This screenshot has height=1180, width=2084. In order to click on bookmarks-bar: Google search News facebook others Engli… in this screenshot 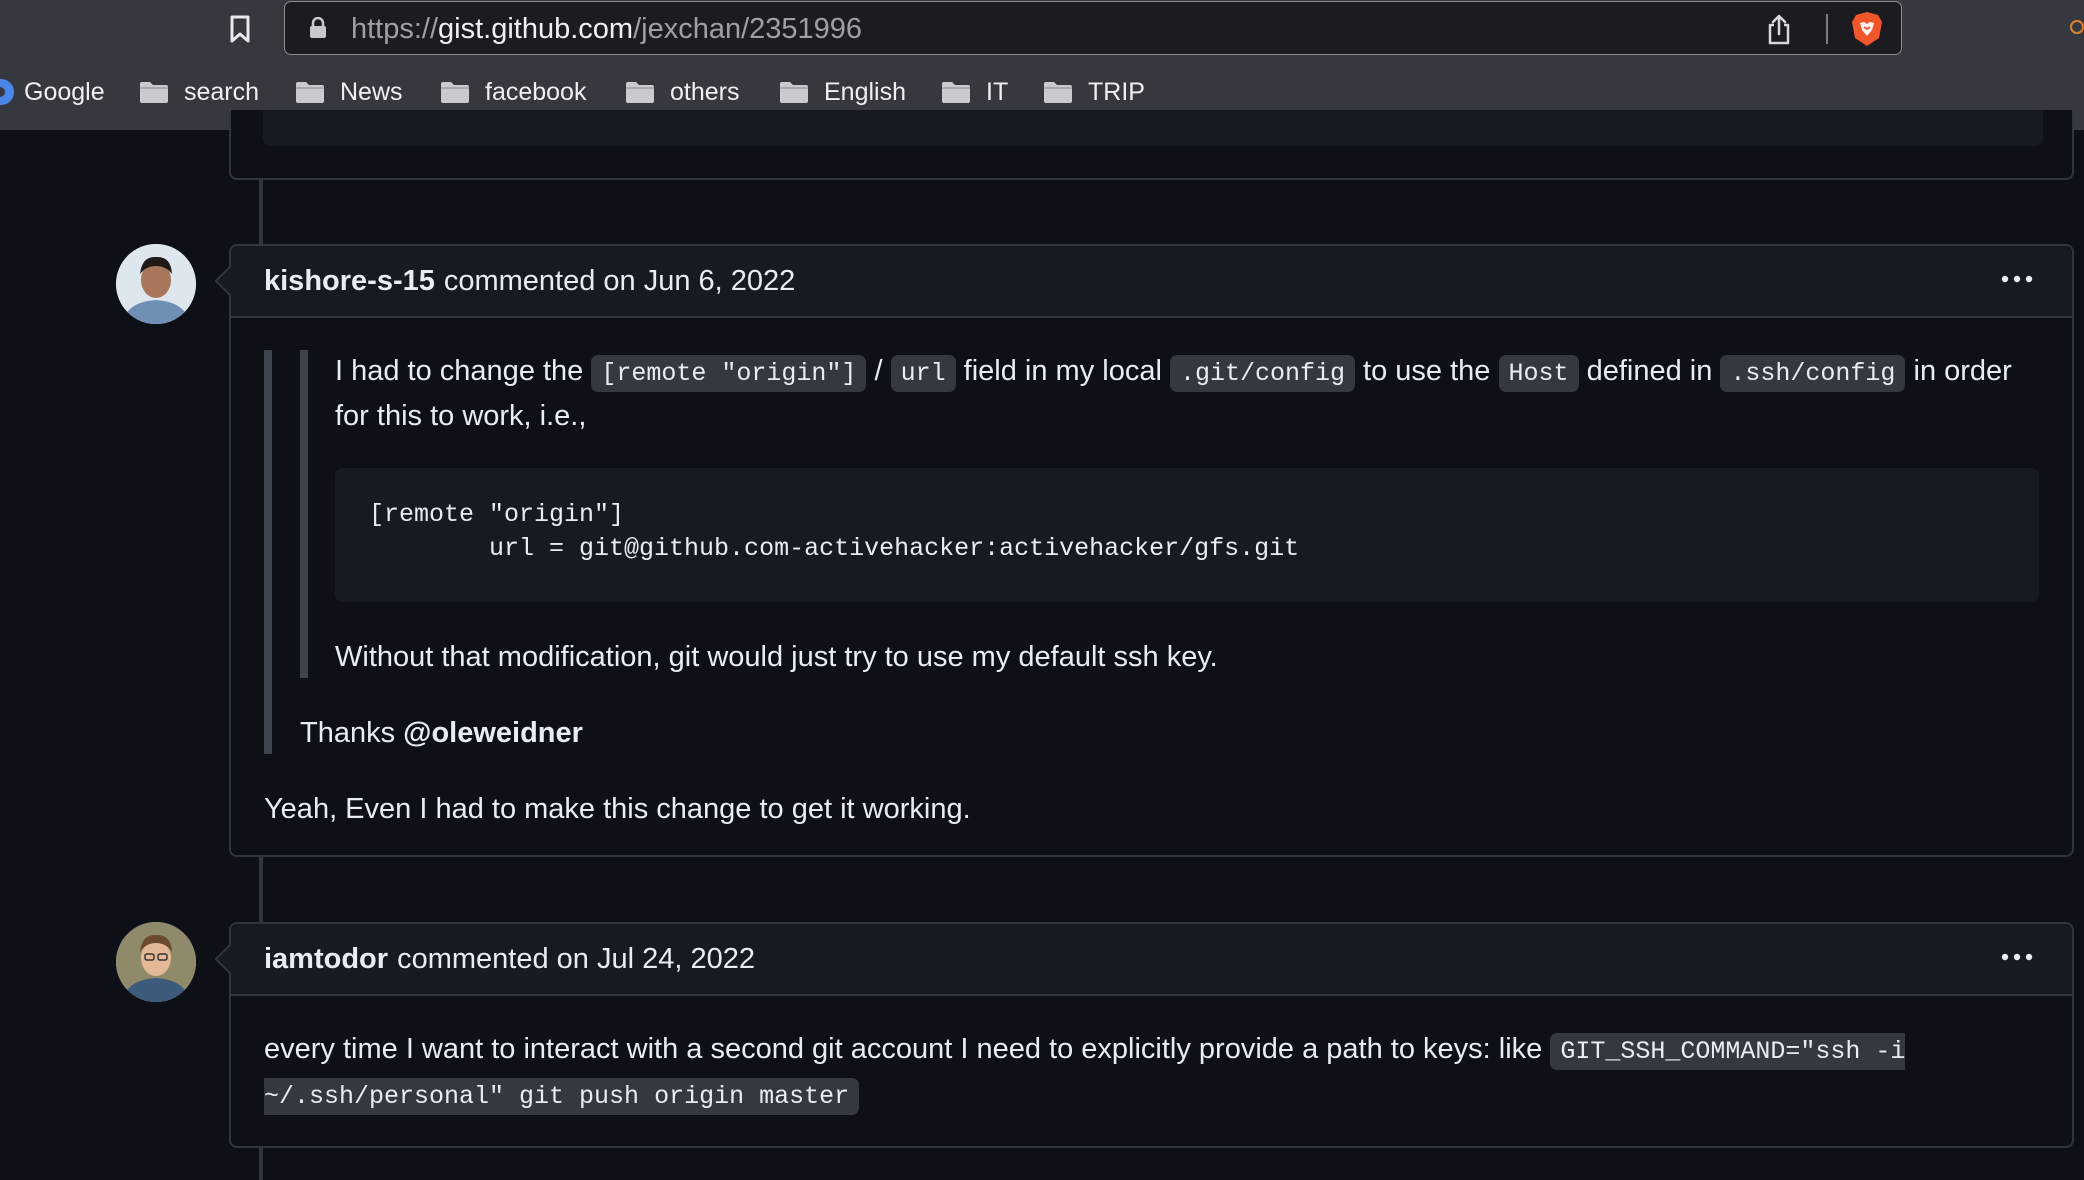, I will do `click(1042, 92)`.